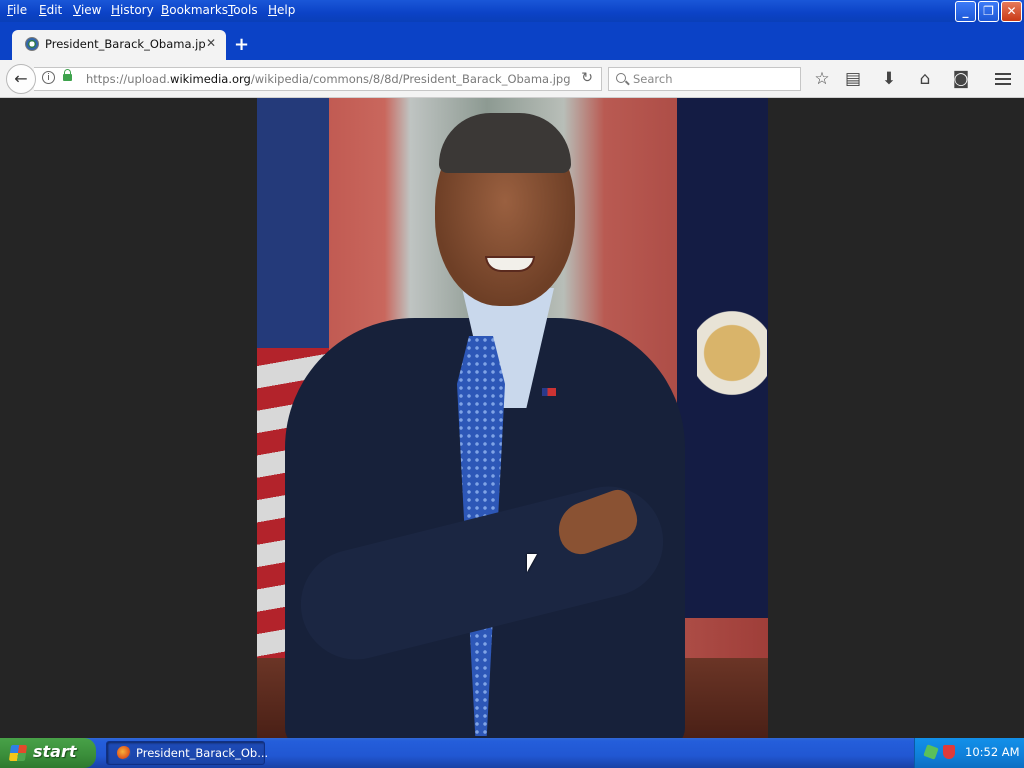 The height and width of the screenshot is (768, 1024). What do you see at coordinates (965, 11) in the screenshot?
I see `minimize-button: _` at bounding box center [965, 11].